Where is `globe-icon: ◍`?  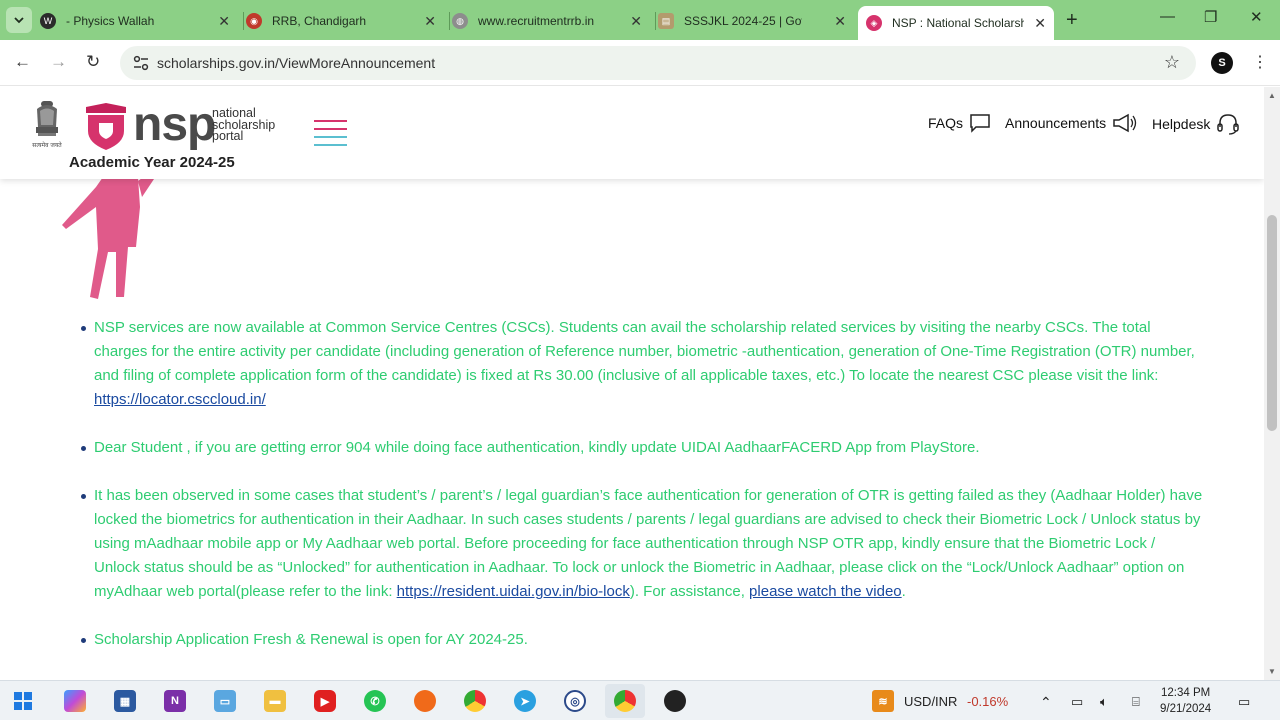 globe-icon: ◍ is located at coordinates (460, 21).